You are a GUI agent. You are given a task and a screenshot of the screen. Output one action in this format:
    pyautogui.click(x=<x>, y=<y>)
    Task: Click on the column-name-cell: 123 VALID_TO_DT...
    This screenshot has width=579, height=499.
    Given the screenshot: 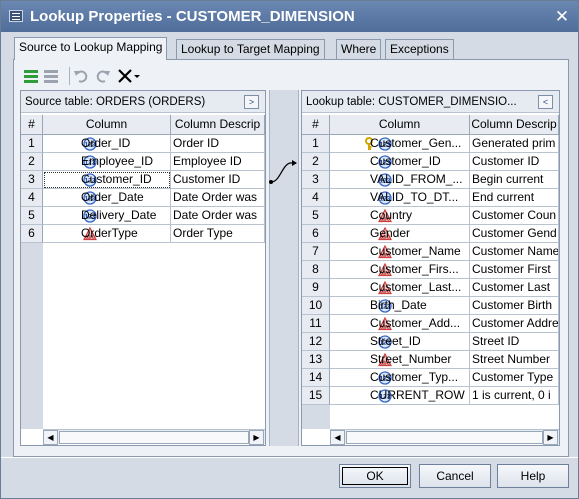 What is the action you would take?
    pyautogui.click(x=400, y=198)
    